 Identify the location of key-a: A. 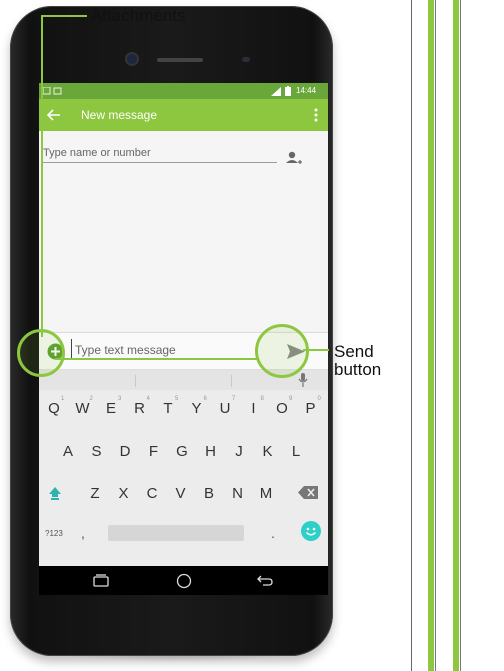
(68, 451).